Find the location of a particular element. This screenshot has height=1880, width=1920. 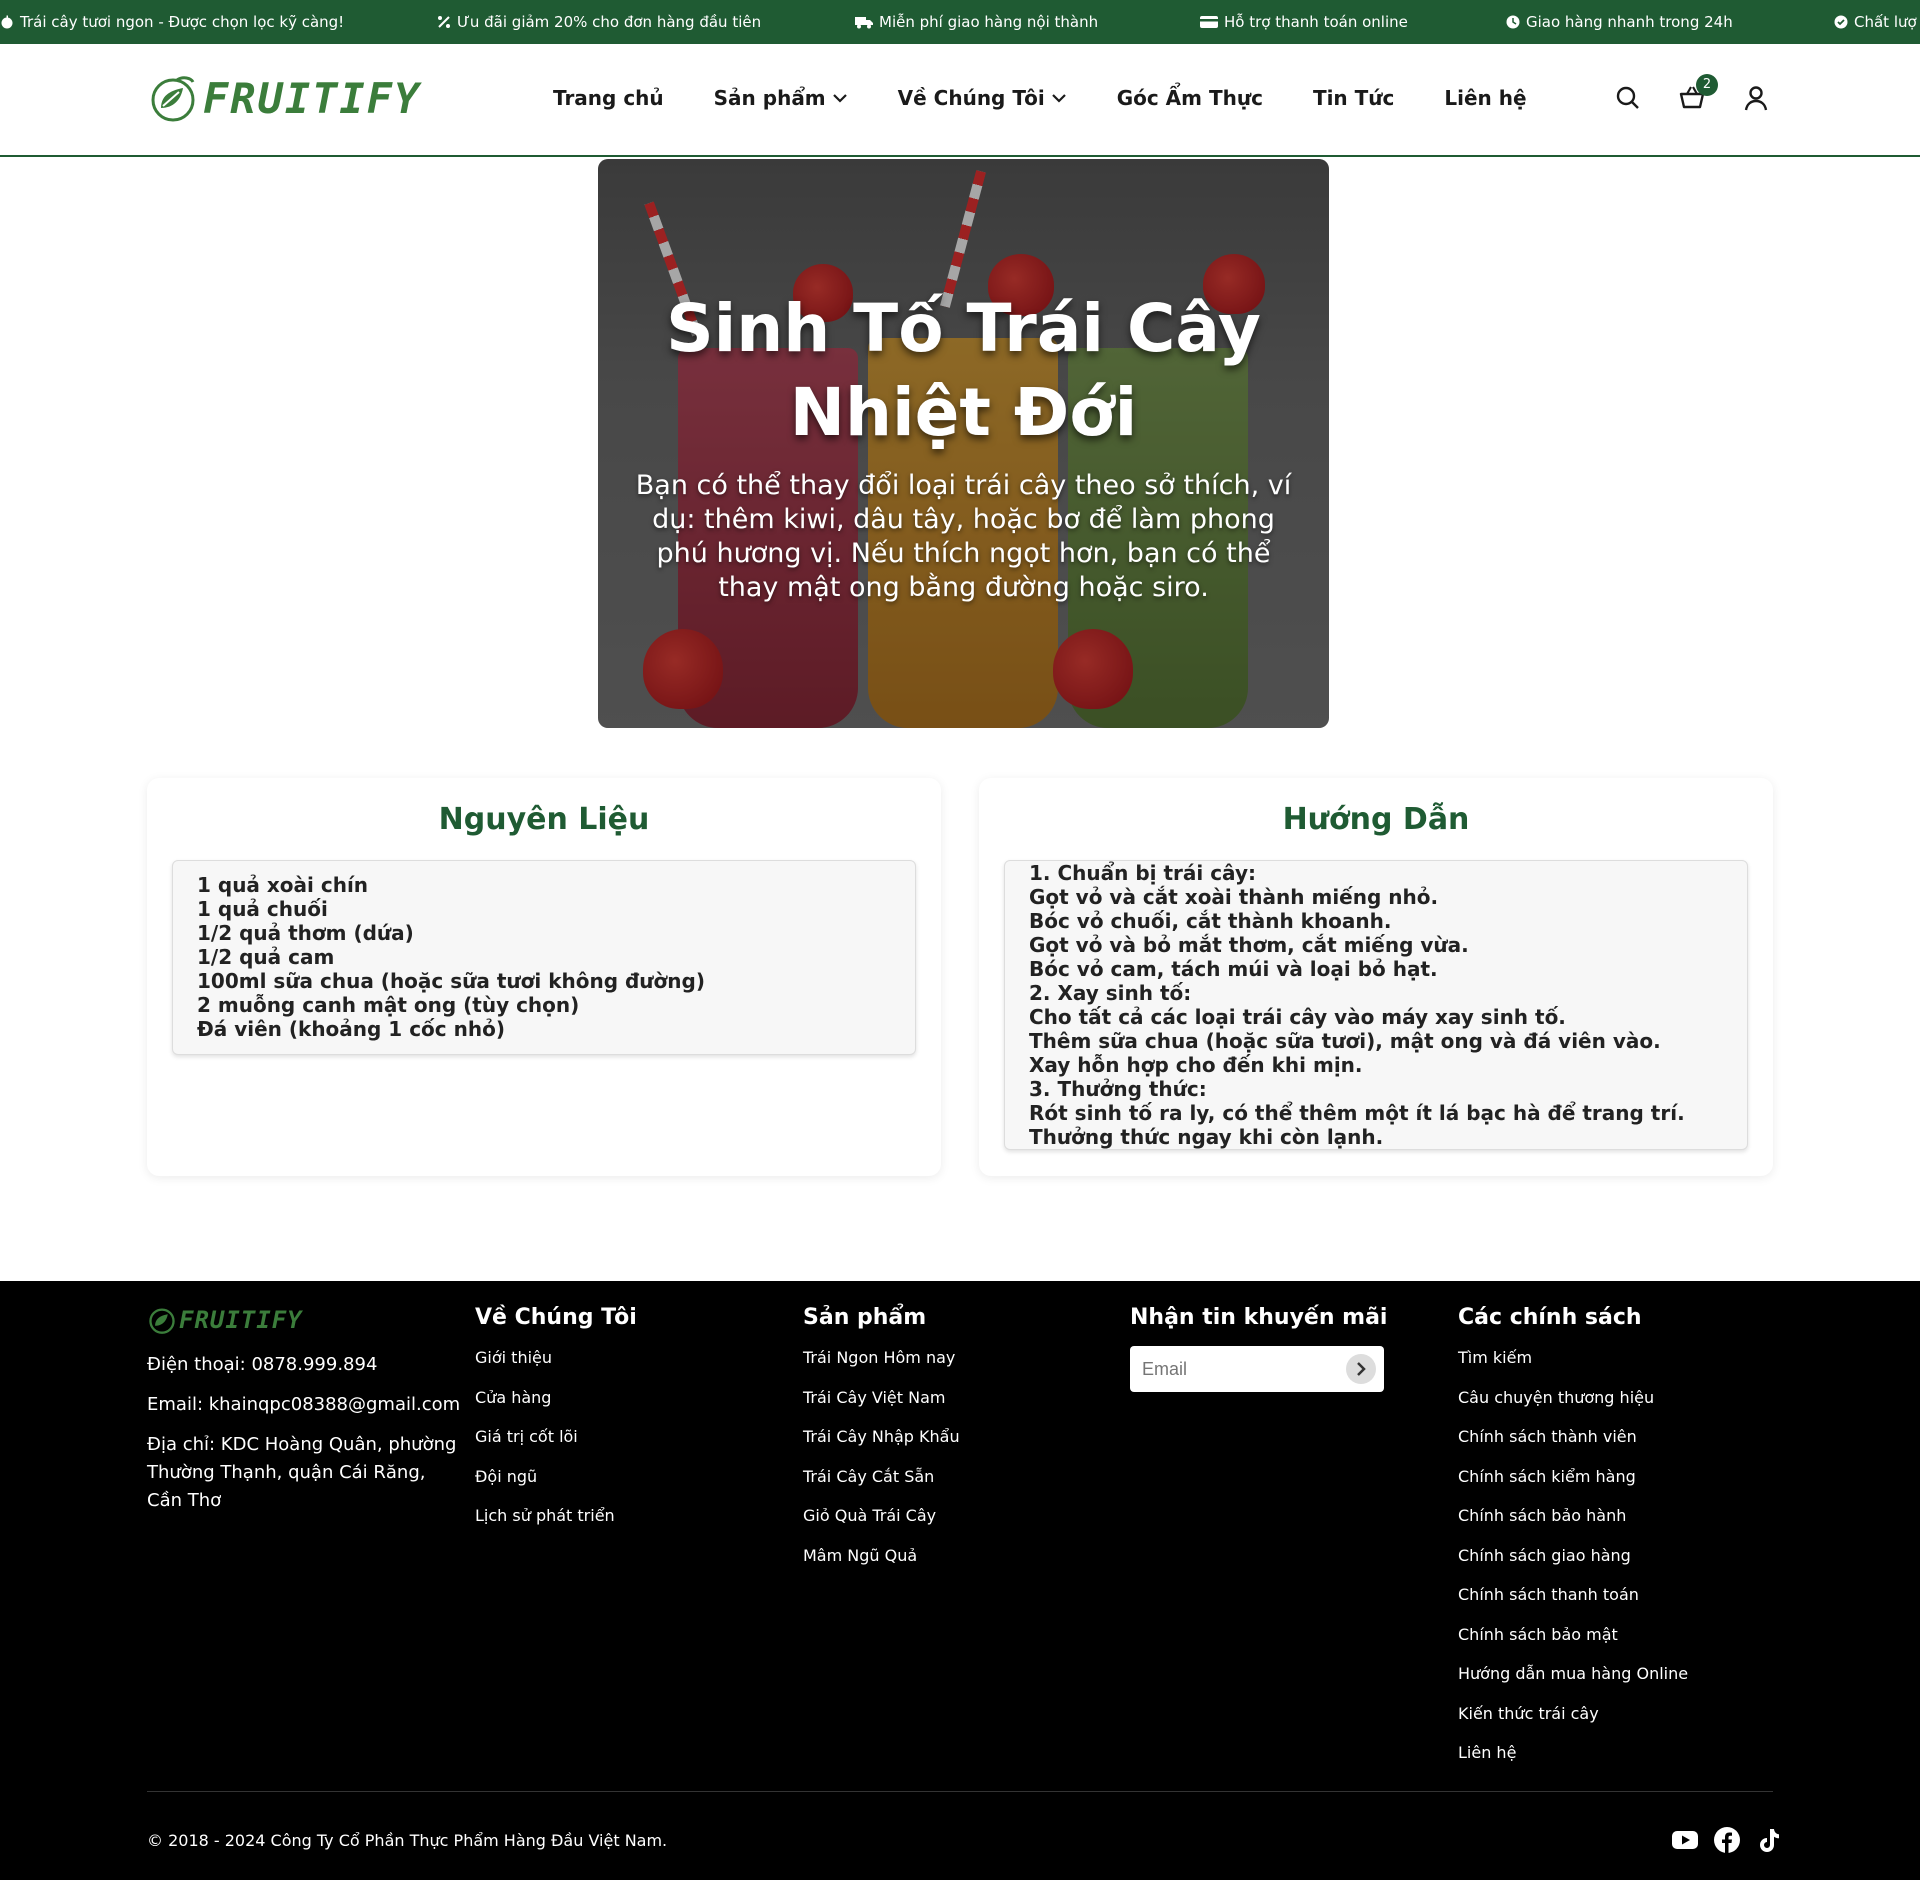

site-logo: FRUITIFY is located at coordinates (284, 98).